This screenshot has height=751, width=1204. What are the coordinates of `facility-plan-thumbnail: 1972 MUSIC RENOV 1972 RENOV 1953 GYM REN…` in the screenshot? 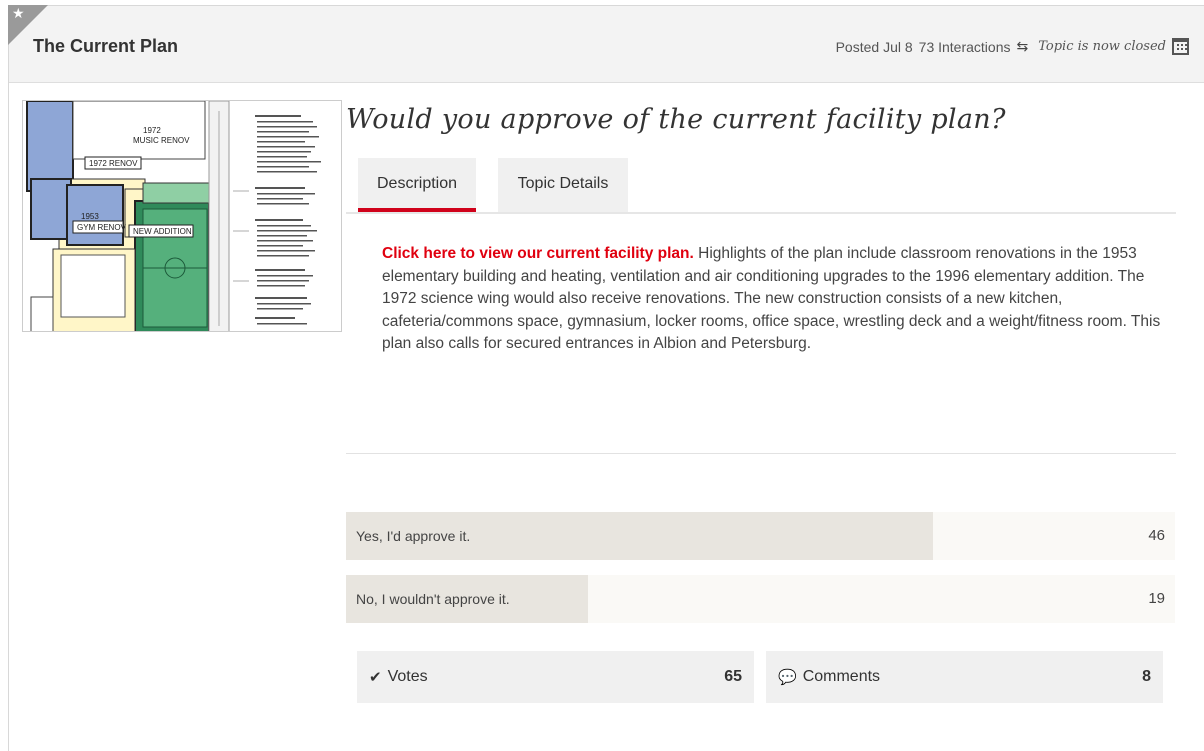 It's located at (182, 216).